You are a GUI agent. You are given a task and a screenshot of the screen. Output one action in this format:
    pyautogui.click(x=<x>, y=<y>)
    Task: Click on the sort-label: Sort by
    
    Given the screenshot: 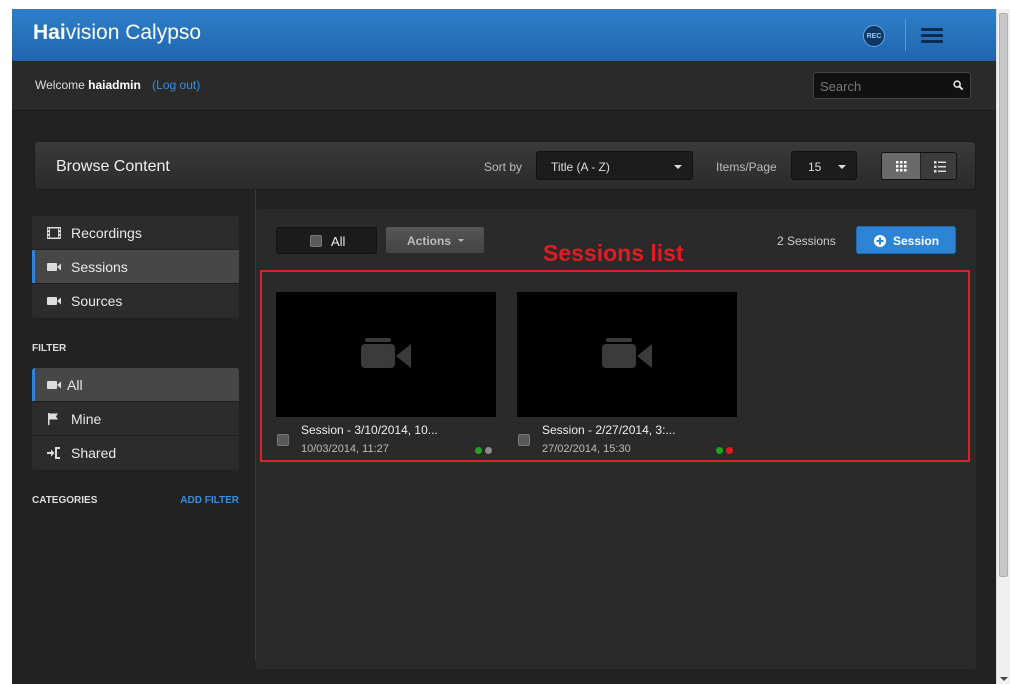 What is the action you would take?
    pyautogui.click(x=503, y=167)
    